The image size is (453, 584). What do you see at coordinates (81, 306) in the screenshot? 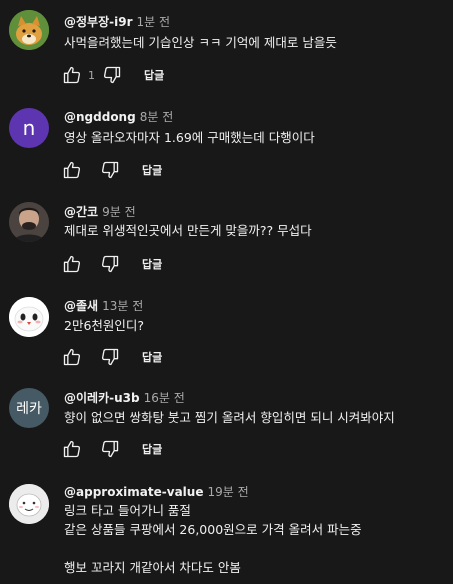
I see `comment-author: @졸새` at bounding box center [81, 306].